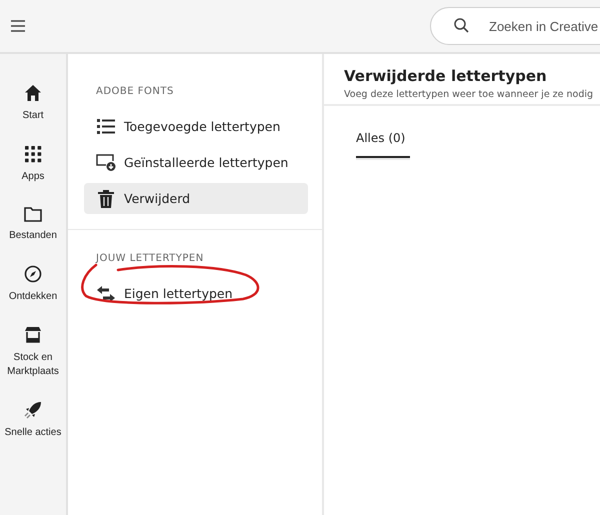  Describe the element at coordinates (196, 162) in the screenshot. I see `nav-item: Geïnstalleerde lettertypen` at that location.